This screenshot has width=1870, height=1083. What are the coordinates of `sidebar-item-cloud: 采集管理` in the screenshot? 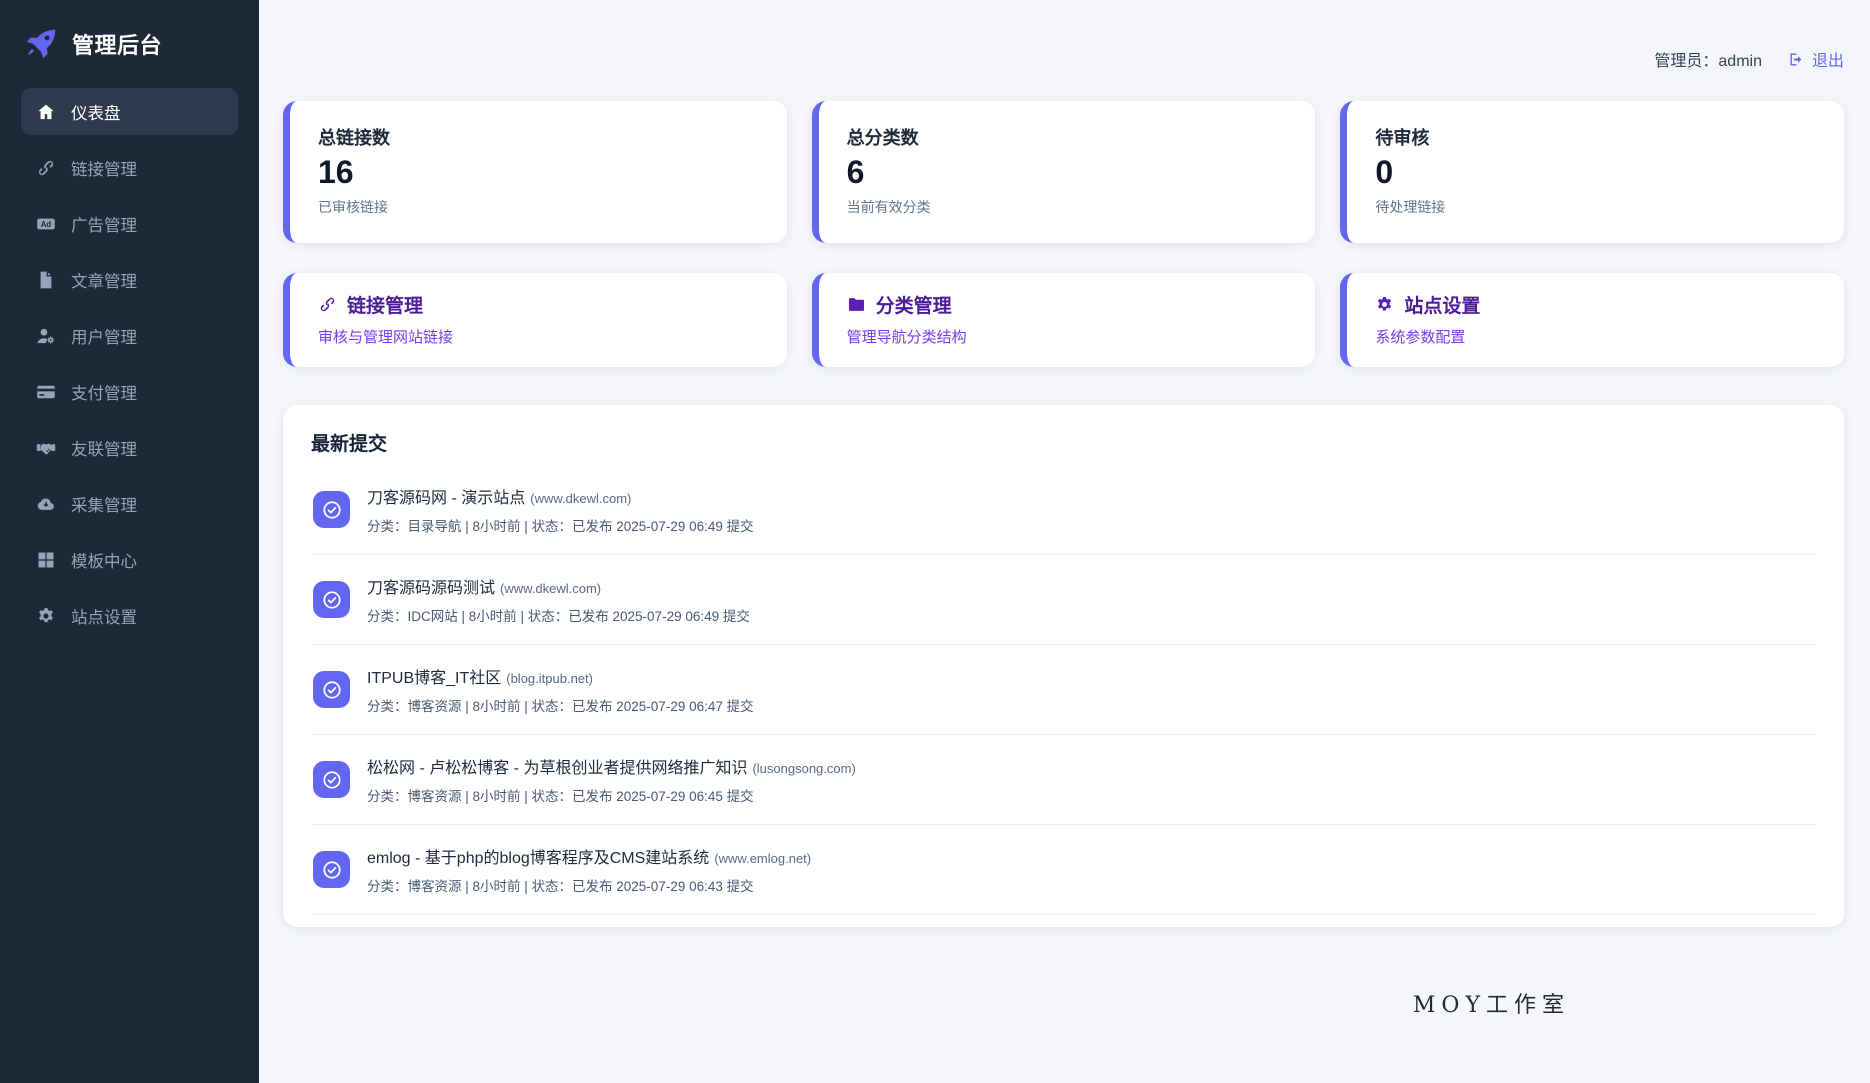 It's located at (129, 503).